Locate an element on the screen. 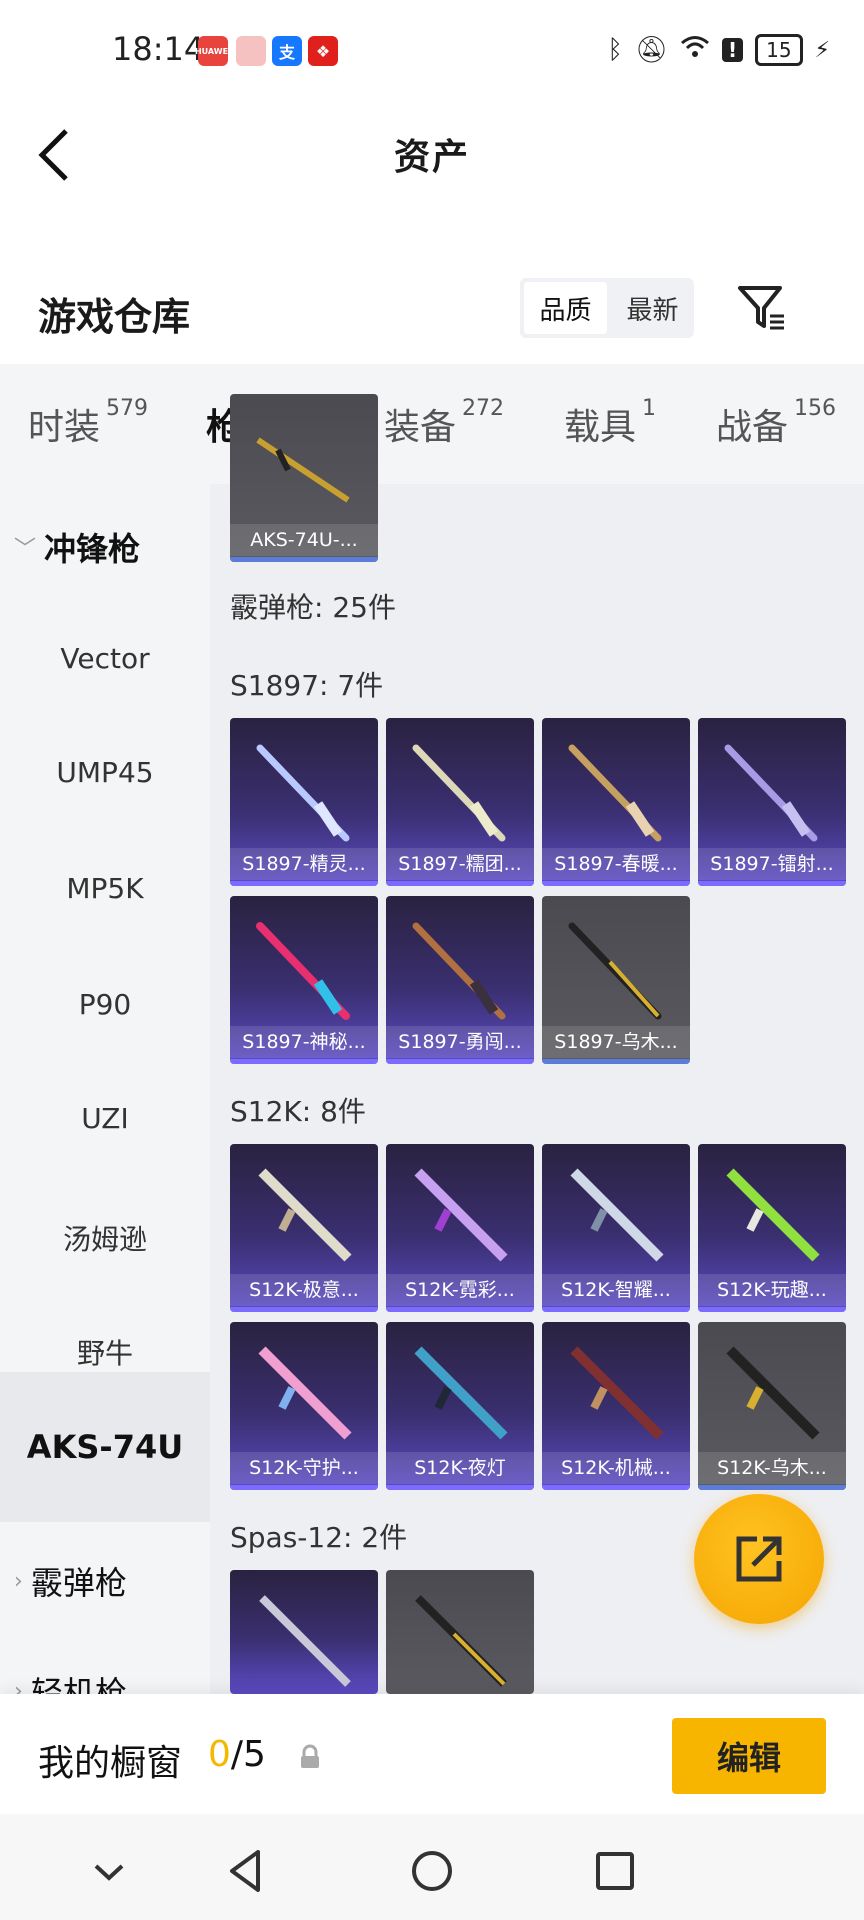 This screenshot has height=1920, width=864. sidebar-item-vector: Vector is located at coordinates (105, 658).